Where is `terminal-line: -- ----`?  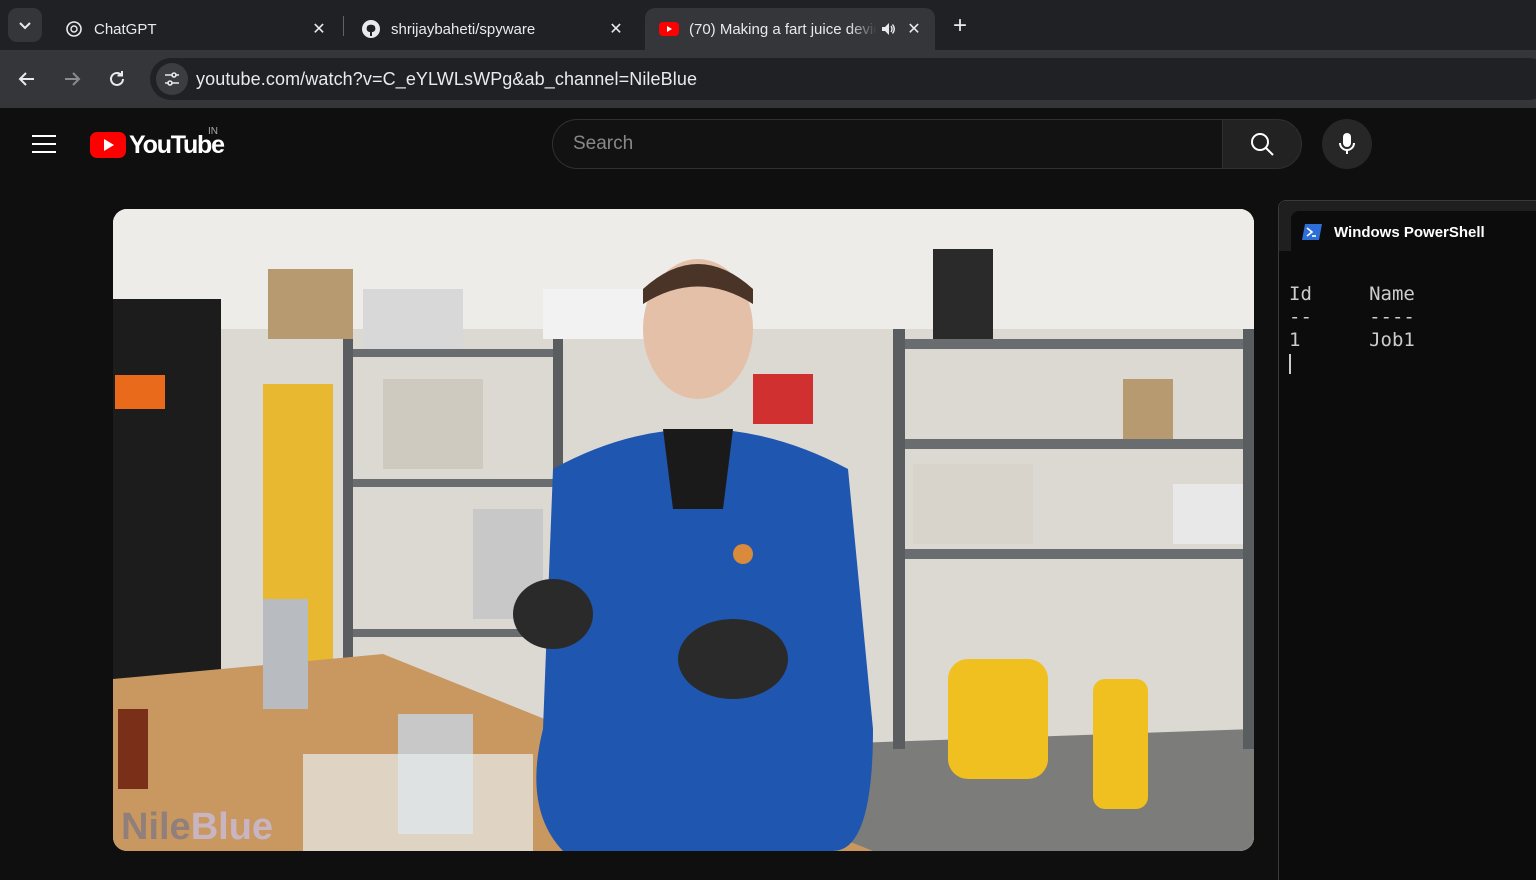 terminal-line: -- ---- is located at coordinates (1352, 317).